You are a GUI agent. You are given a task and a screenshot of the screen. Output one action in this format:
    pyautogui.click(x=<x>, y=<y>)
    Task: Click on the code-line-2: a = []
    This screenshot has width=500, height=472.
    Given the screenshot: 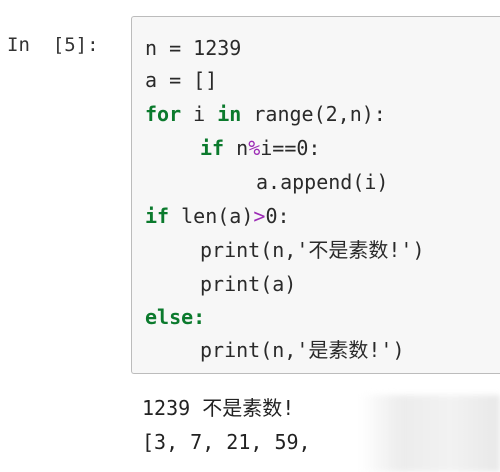 What is the action you would take?
    pyautogui.click(x=181, y=80)
    